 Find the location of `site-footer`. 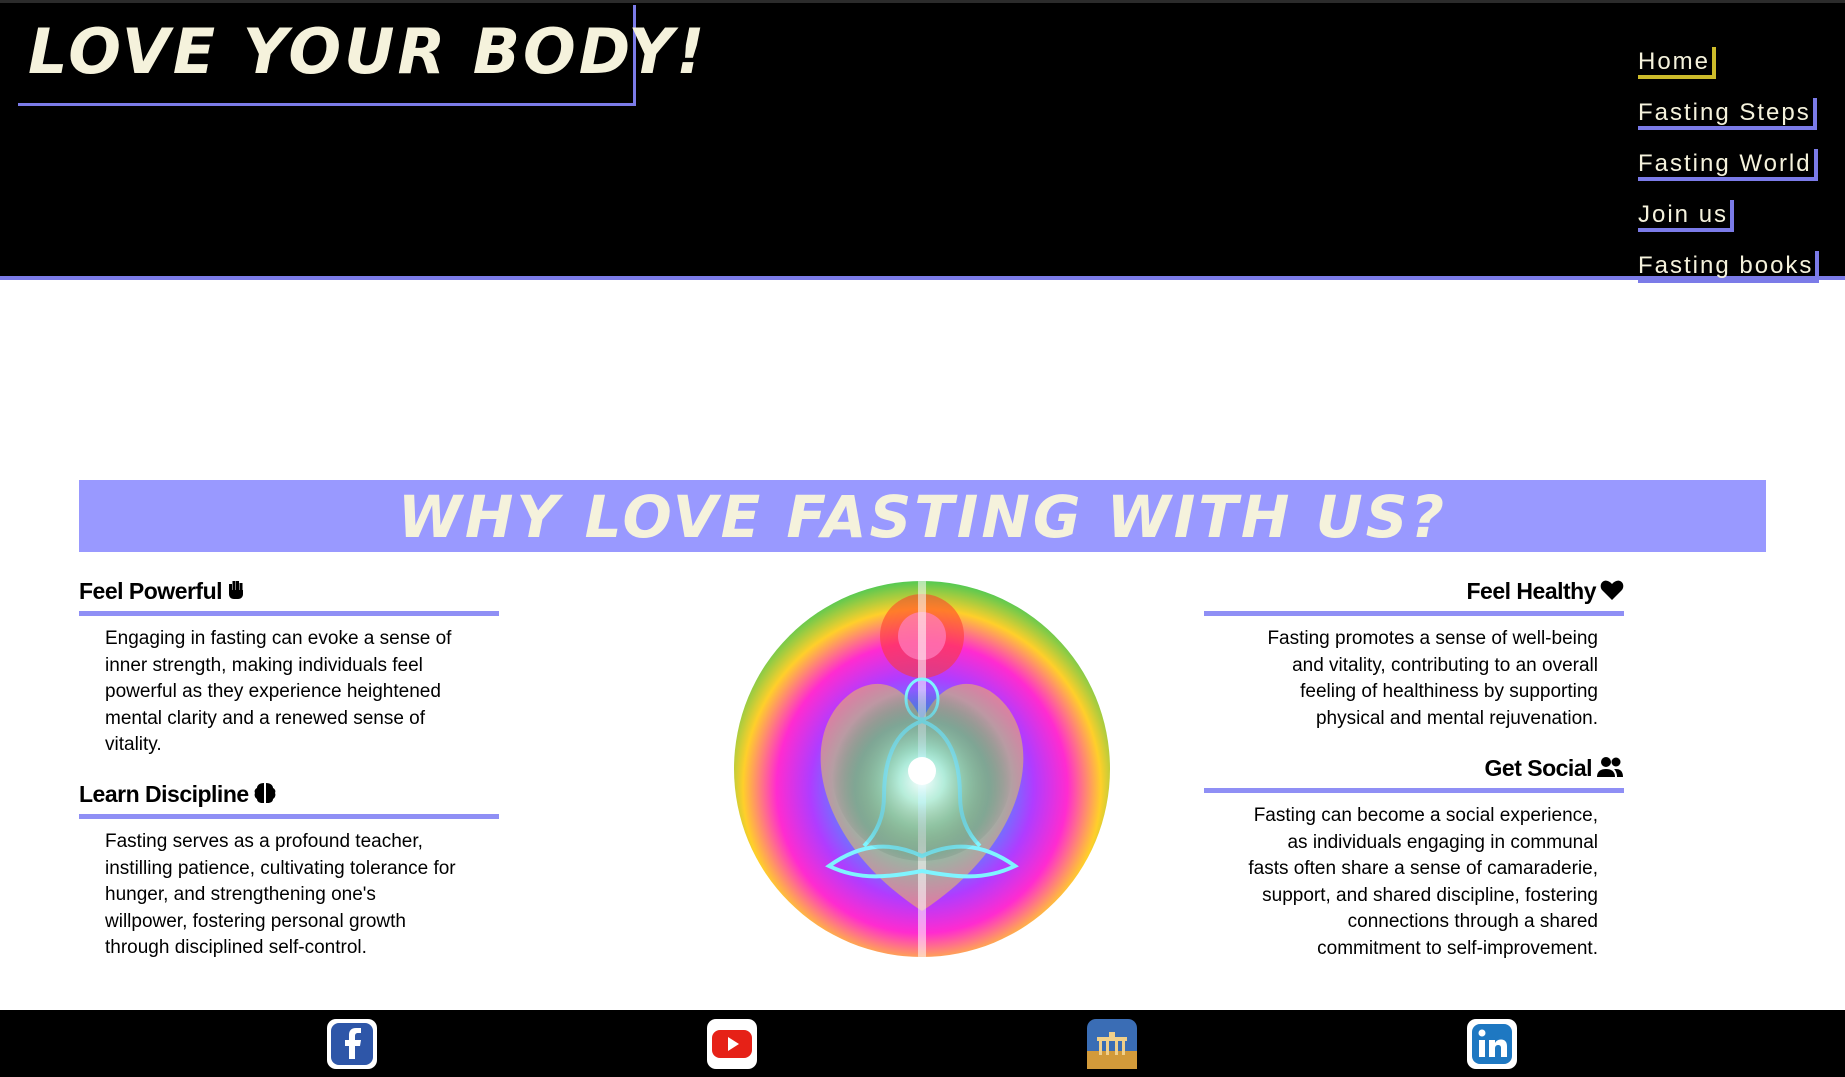

site-footer is located at coordinates (922, 1043).